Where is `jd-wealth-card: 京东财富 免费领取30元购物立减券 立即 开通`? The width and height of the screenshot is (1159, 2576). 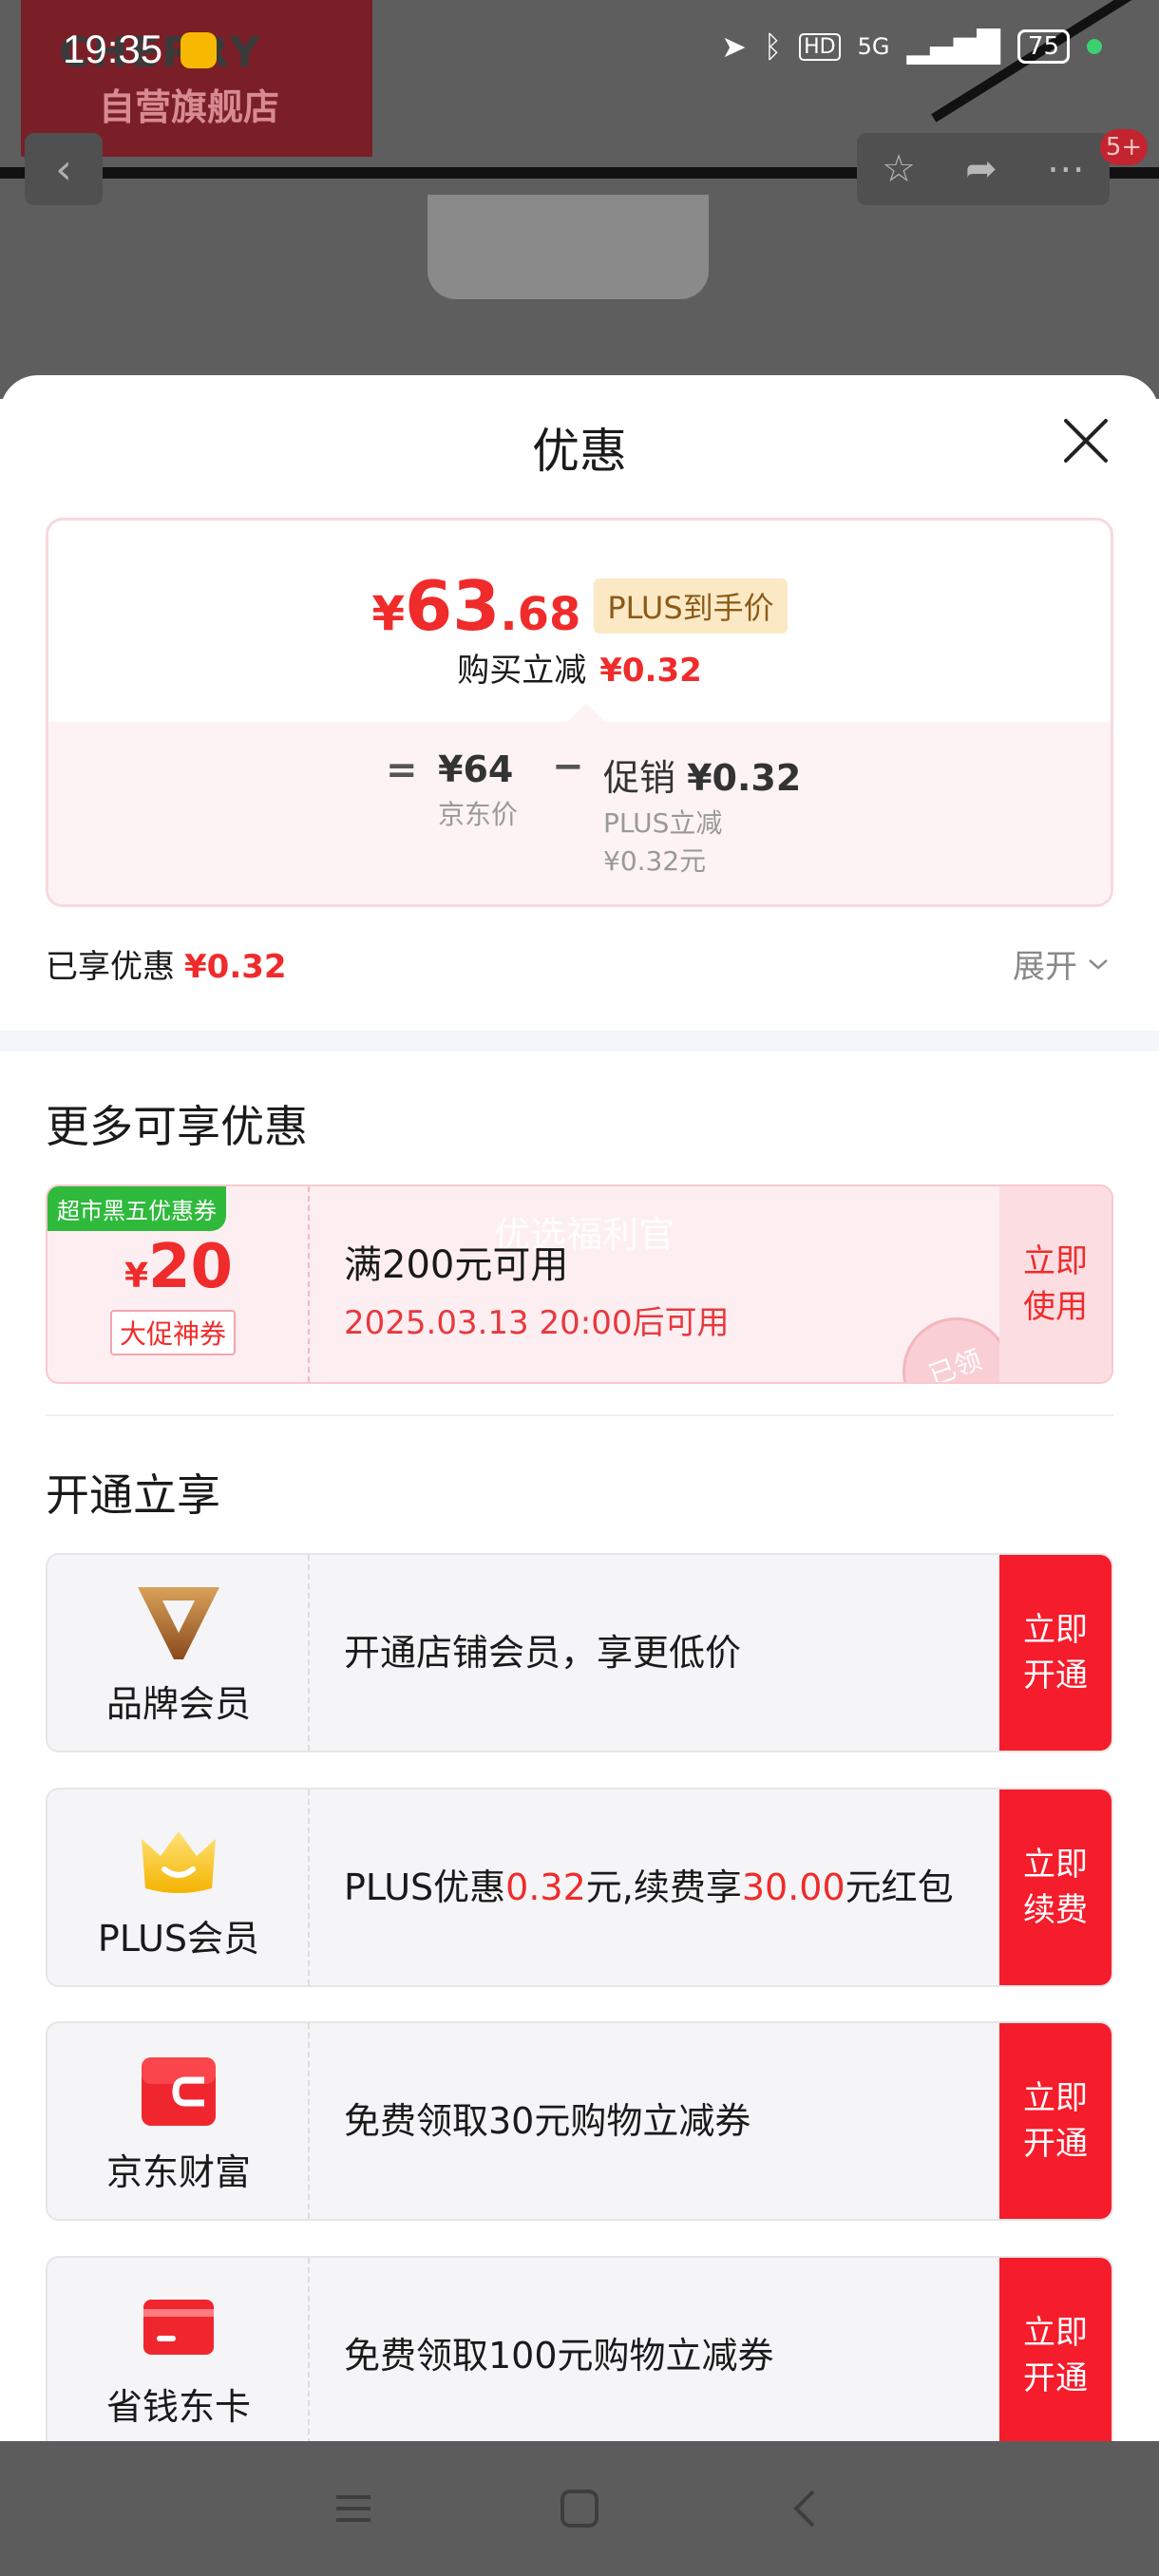
jd-wealth-card: 京东财富 免费领取30元购物立减券 立即 开通 is located at coordinates (579, 2121).